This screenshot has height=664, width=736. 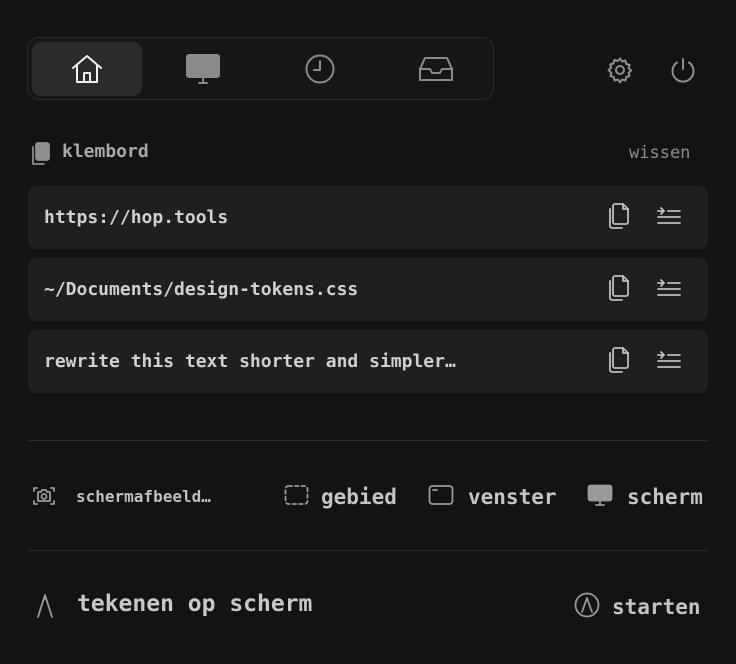 I want to click on screenshot-area-button: gebied, so click(x=340, y=497).